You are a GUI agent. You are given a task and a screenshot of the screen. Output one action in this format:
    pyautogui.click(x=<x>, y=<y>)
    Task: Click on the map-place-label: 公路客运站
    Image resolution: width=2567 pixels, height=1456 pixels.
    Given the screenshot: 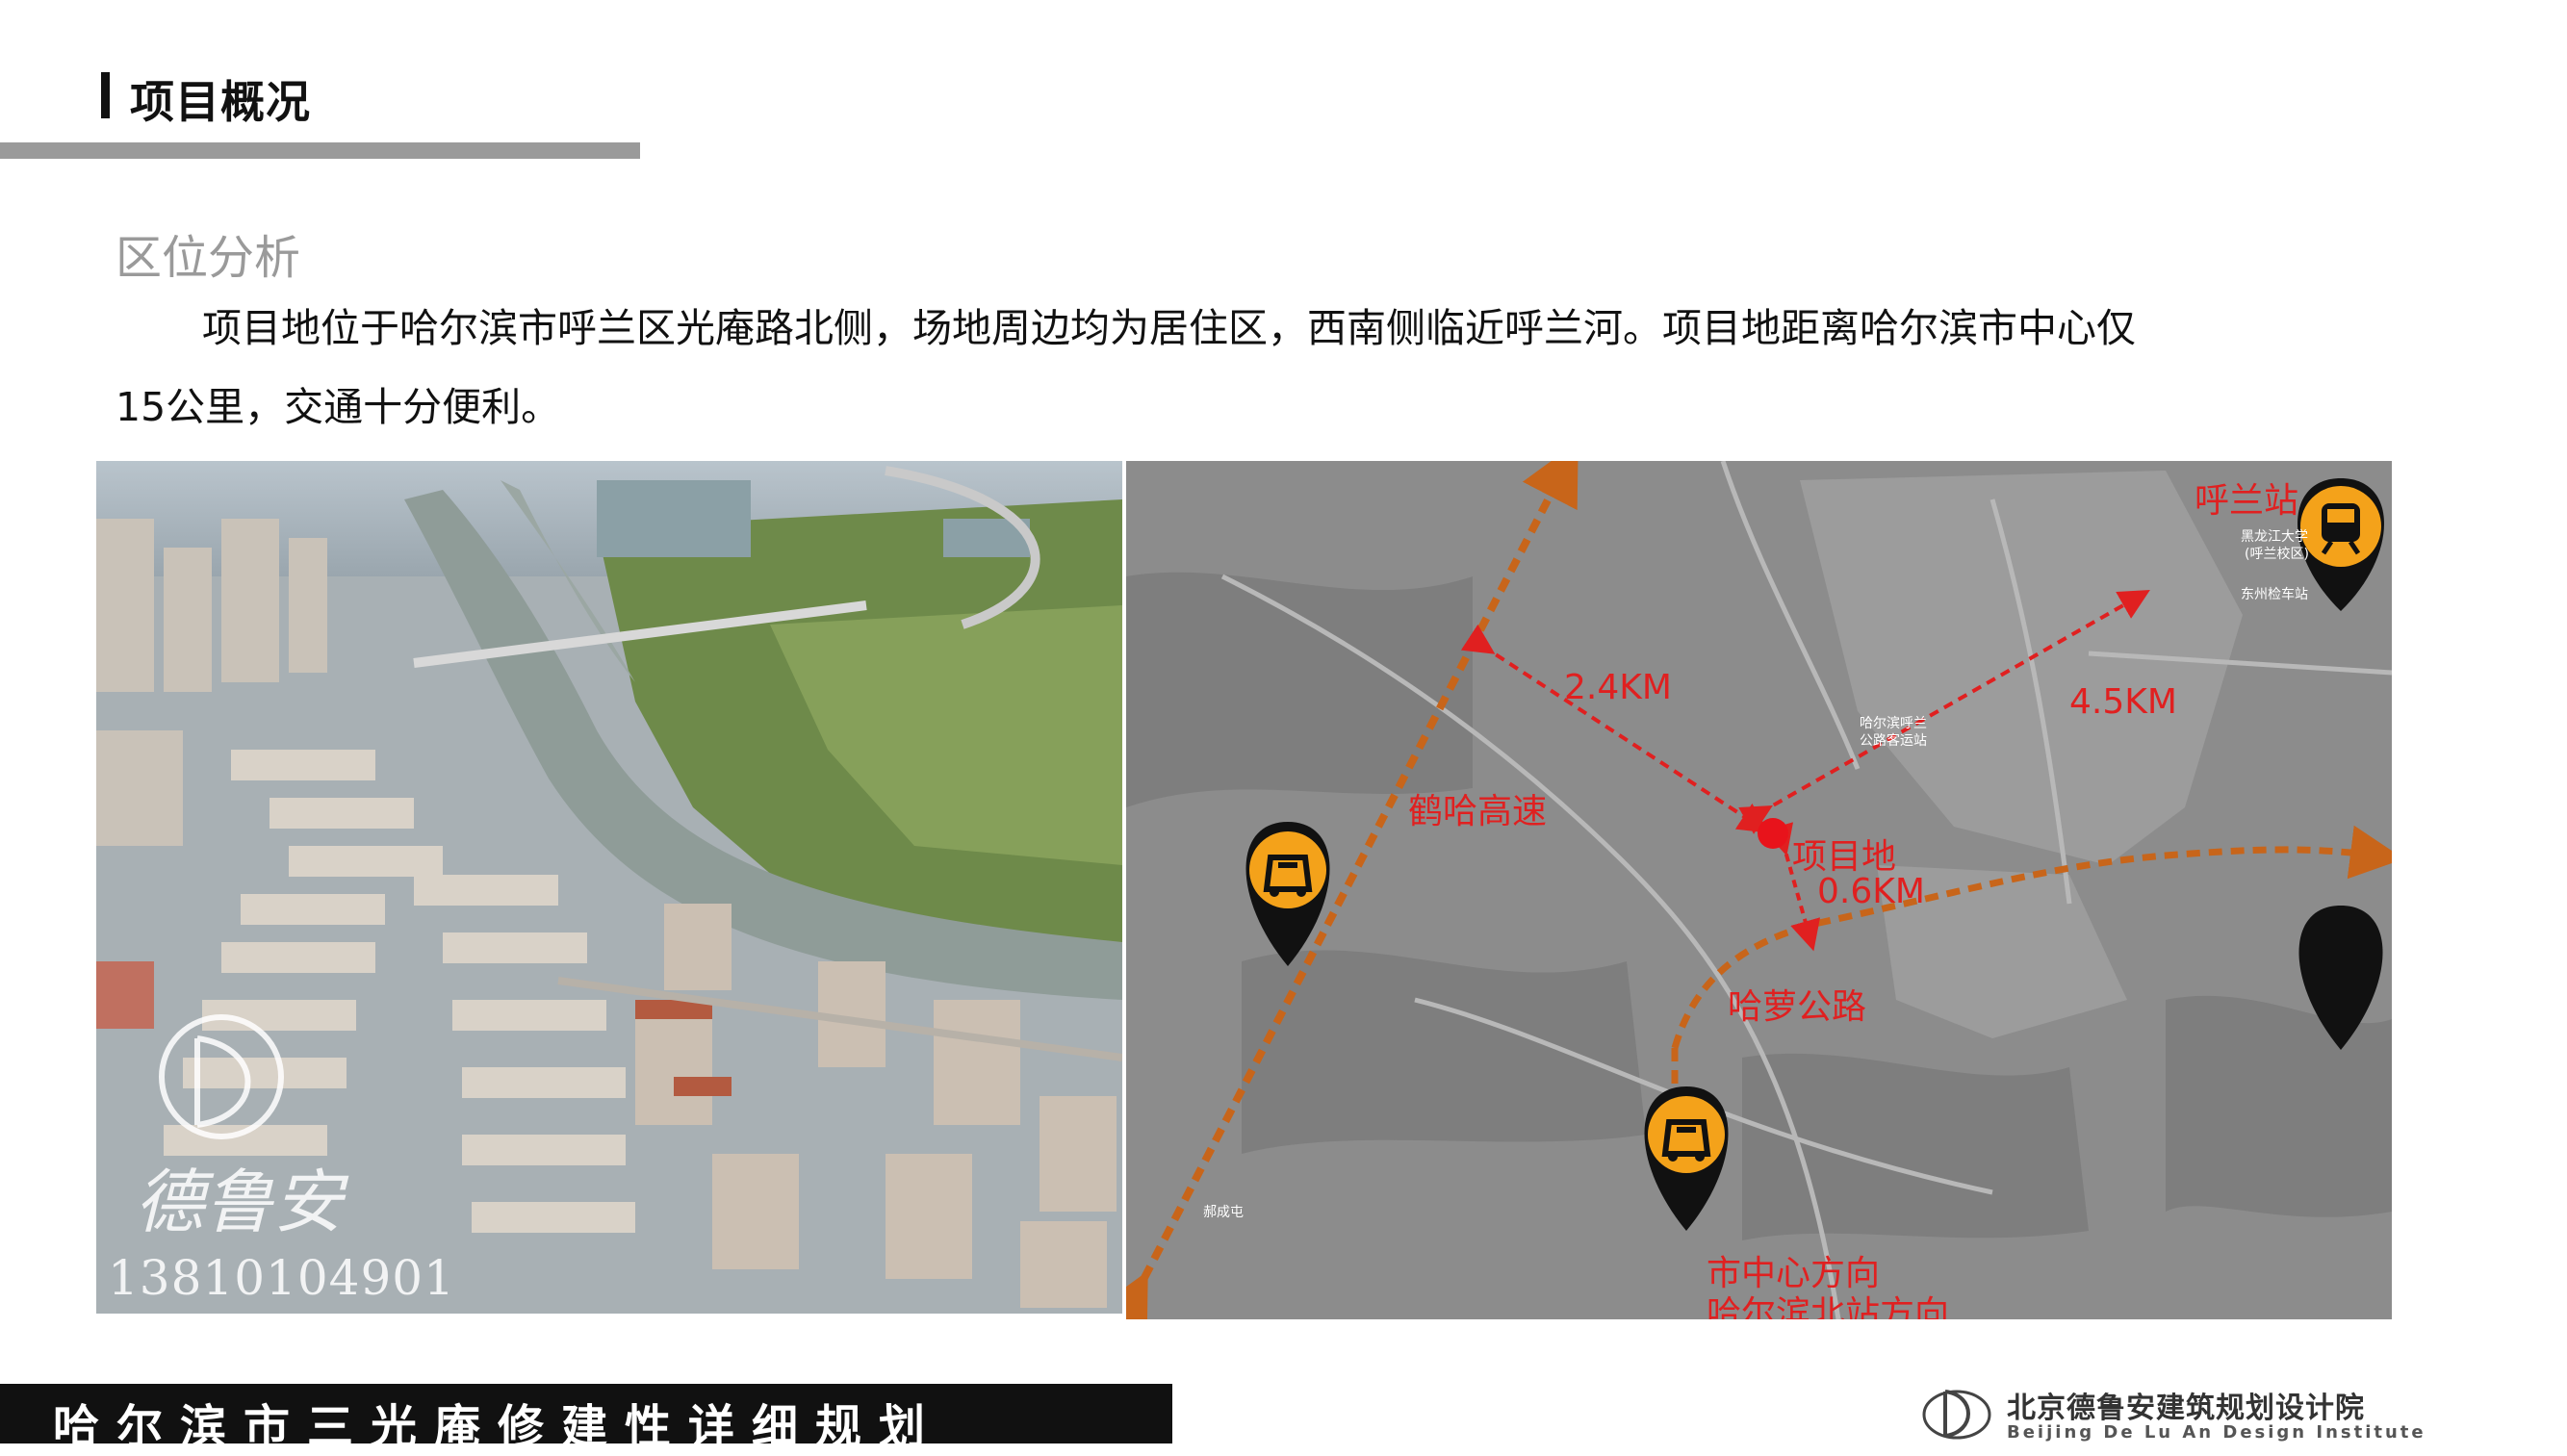 What is the action you would take?
    pyautogui.click(x=1893, y=741)
    